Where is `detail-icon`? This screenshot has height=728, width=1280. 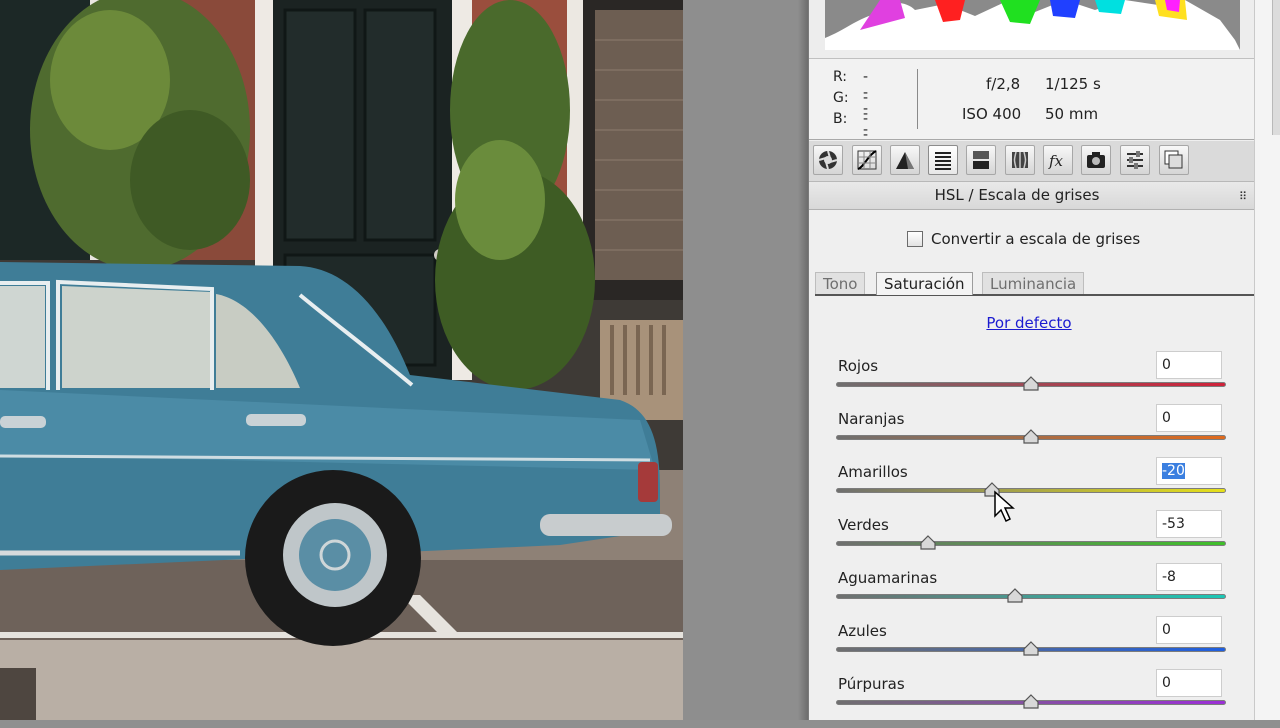 detail-icon is located at coordinates (905, 160).